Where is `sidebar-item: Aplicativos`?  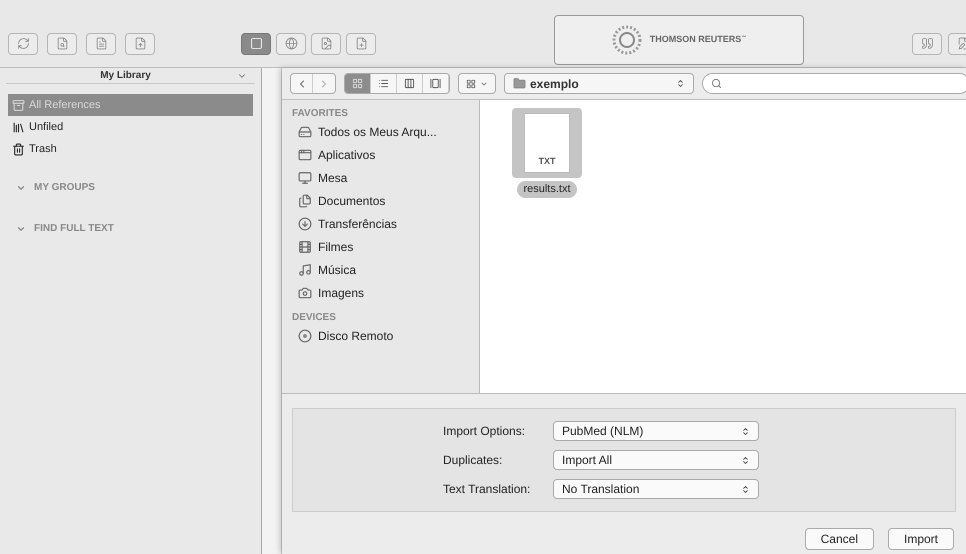 sidebar-item: Aplicativos is located at coordinates (385, 154).